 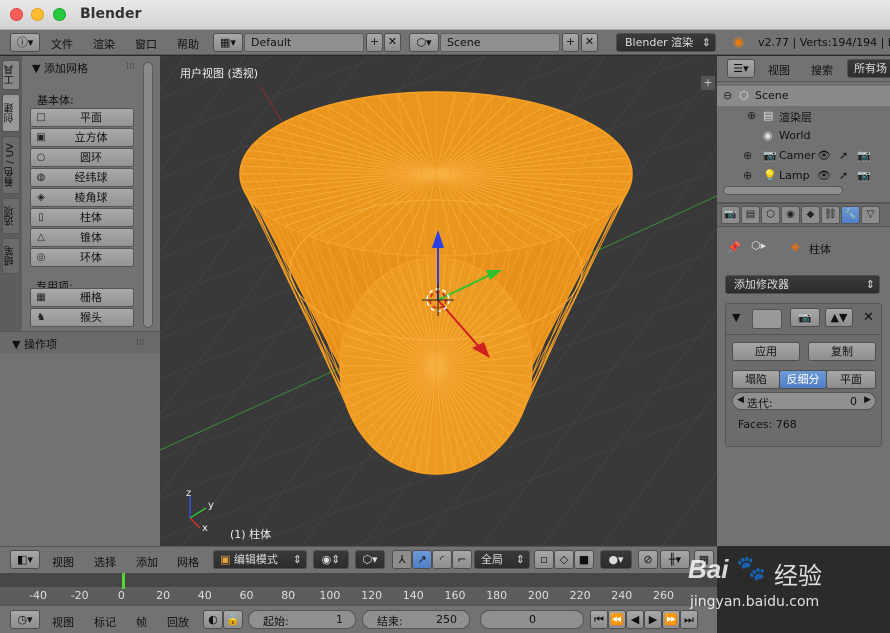 I want to click on vp-menu-view: 视图, so click(x=63, y=562).